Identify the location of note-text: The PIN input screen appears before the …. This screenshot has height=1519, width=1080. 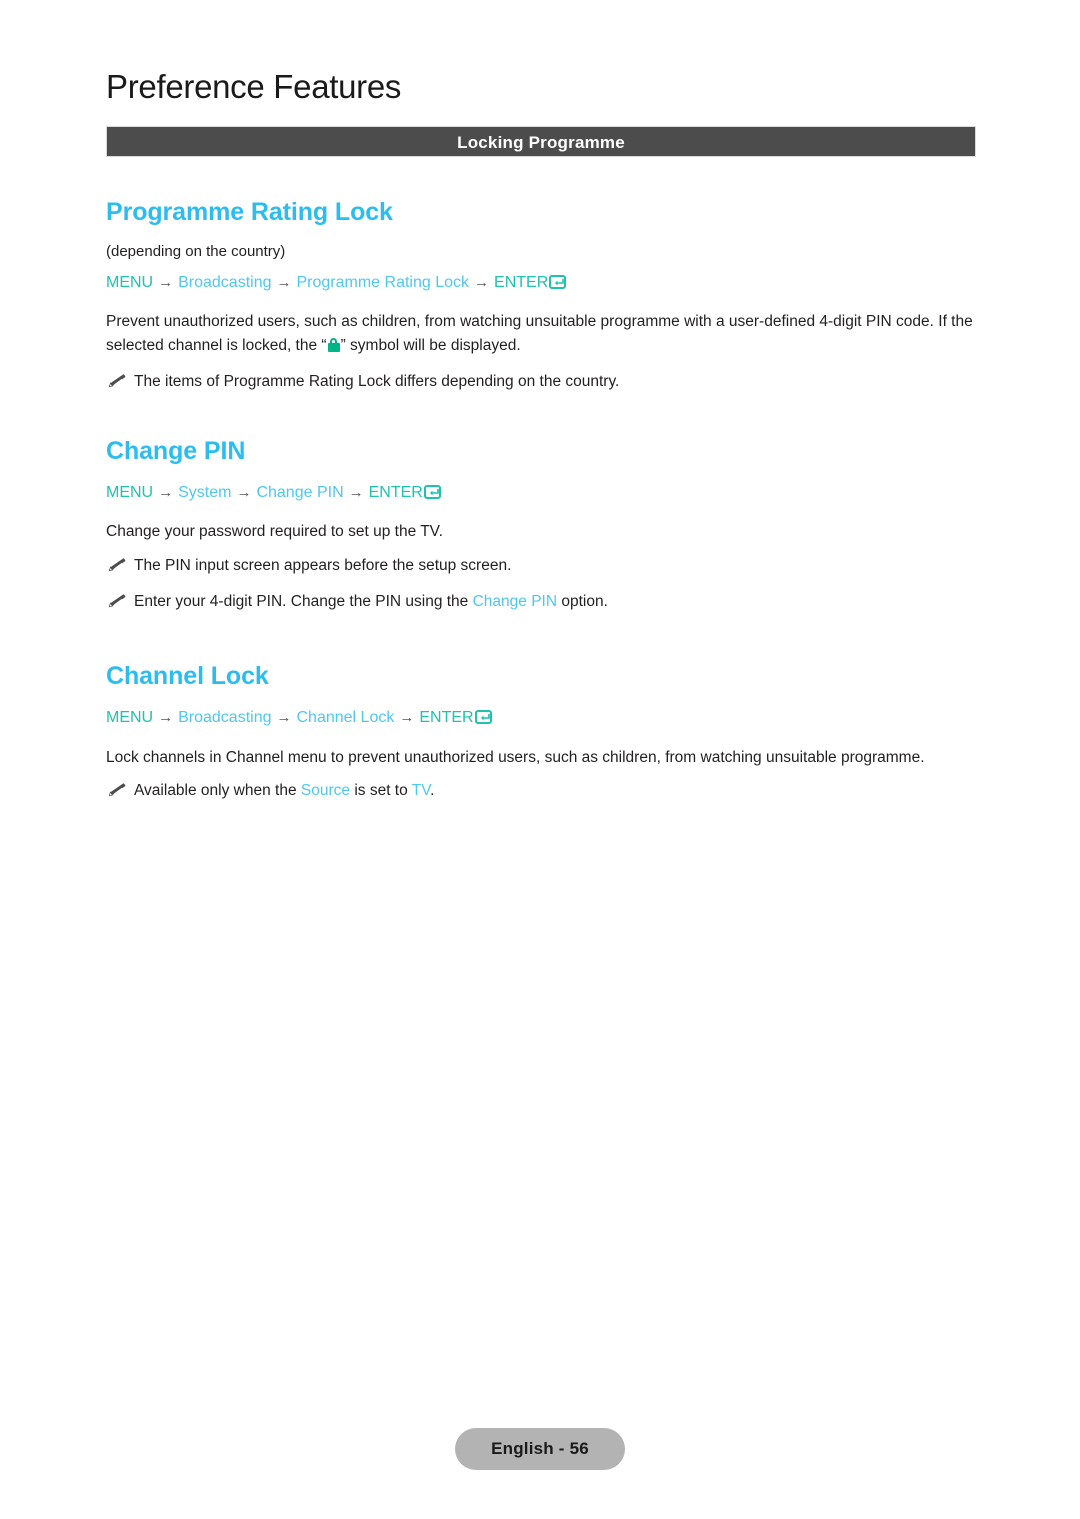
(323, 565).